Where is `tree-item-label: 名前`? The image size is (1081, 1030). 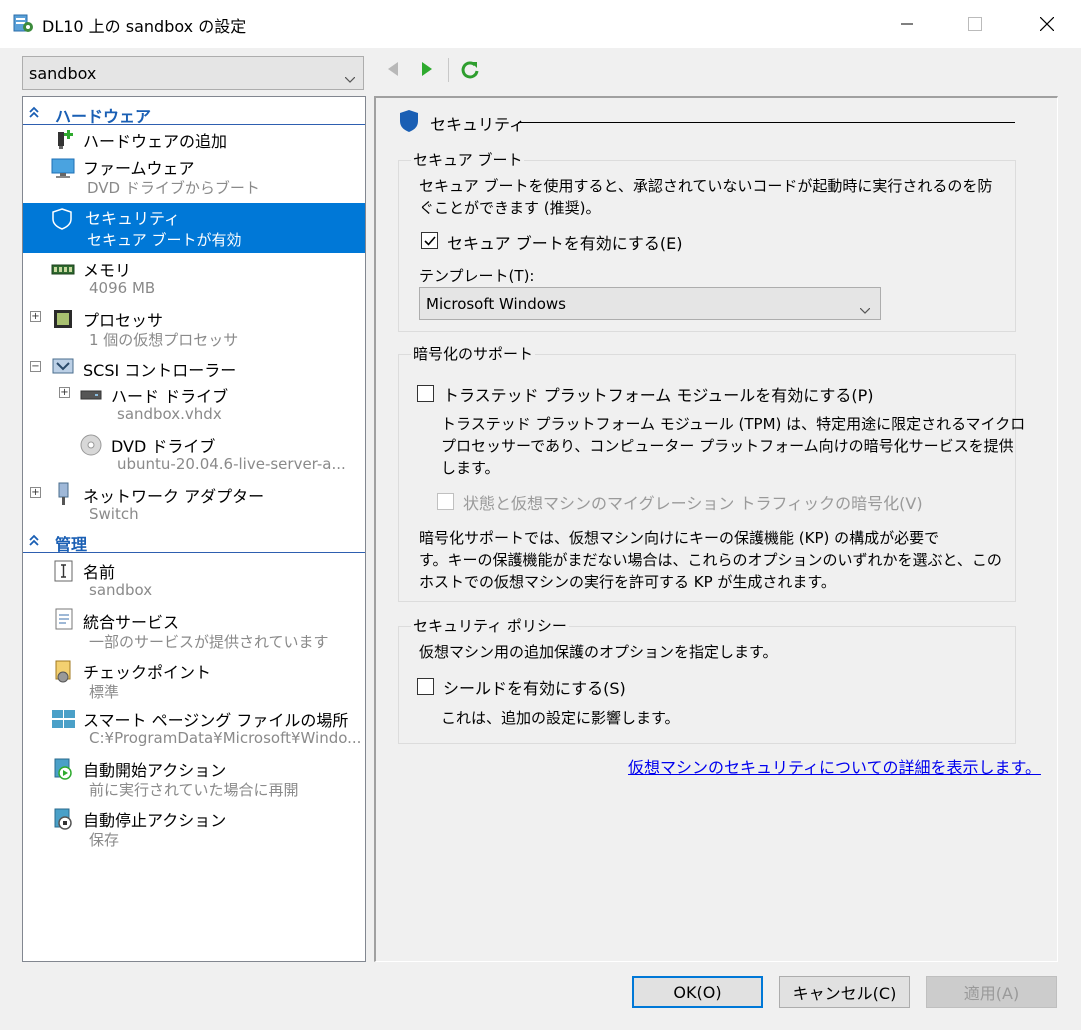
tree-item-label: 名前 is located at coordinates (99, 572).